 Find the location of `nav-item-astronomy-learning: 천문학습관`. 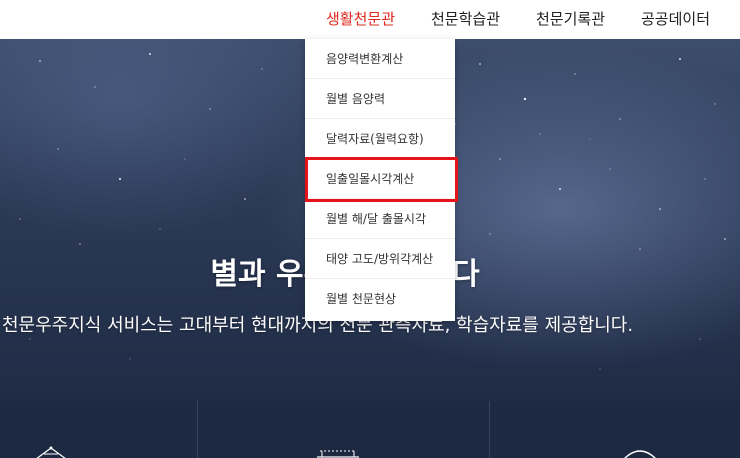

nav-item-astronomy-learning: 천문학습관 is located at coordinates (465, 19).